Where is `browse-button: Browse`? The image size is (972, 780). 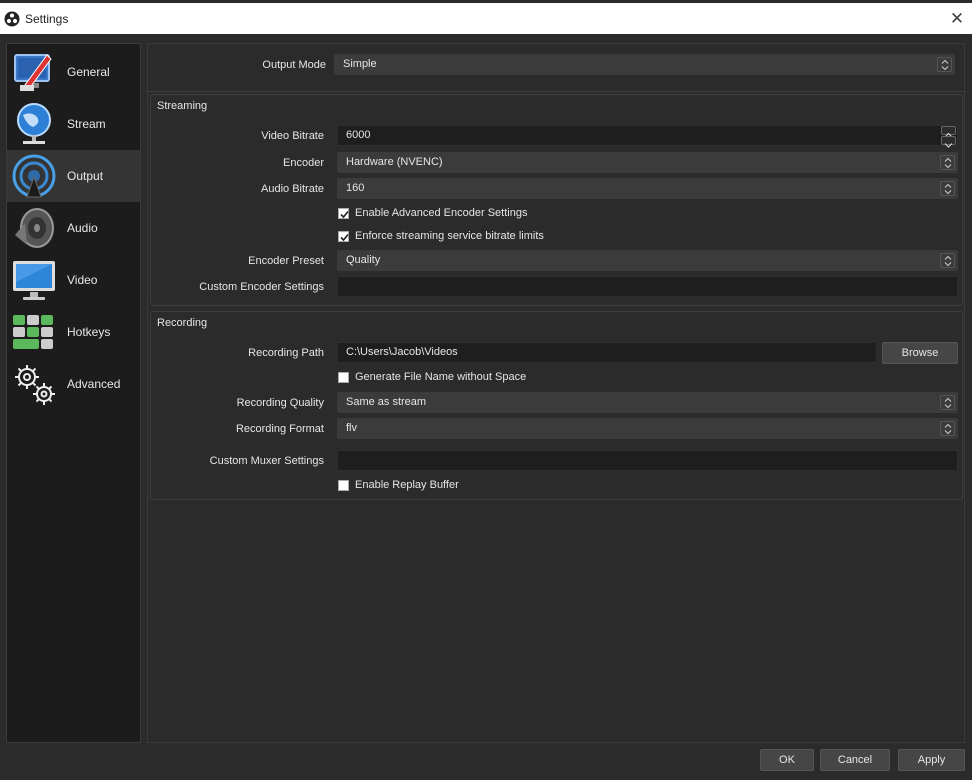
browse-button: Browse is located at coordinates (920, 353).